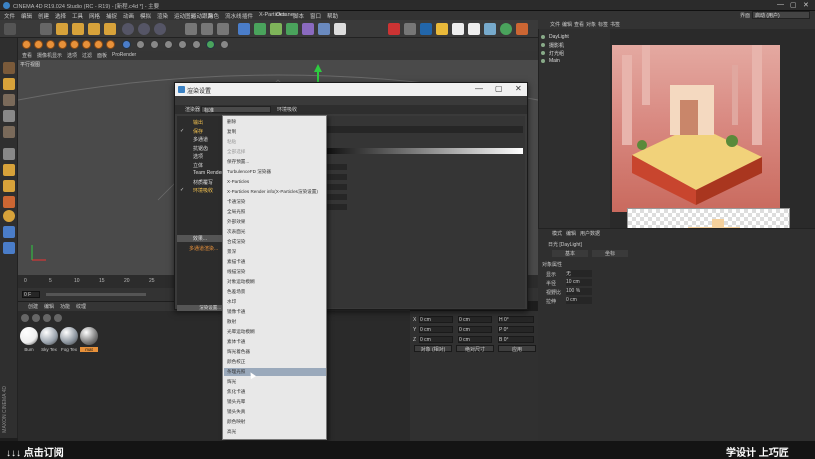 The height and width of the screenshot is (459, 815). I want to click on object-item: DayLight, so click(559, 37).